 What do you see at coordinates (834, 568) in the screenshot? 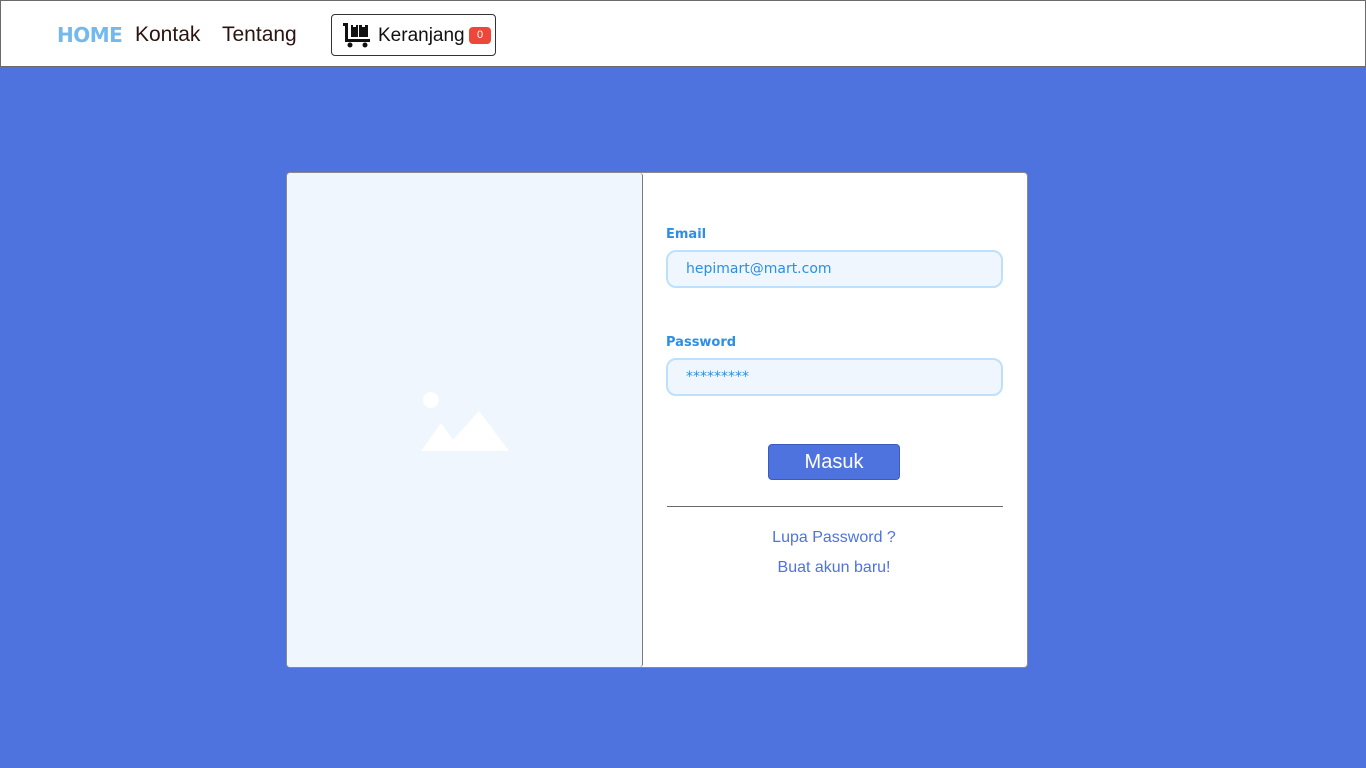
I see `register-link: Buat akun baru!` at bounding box center [834, 568].